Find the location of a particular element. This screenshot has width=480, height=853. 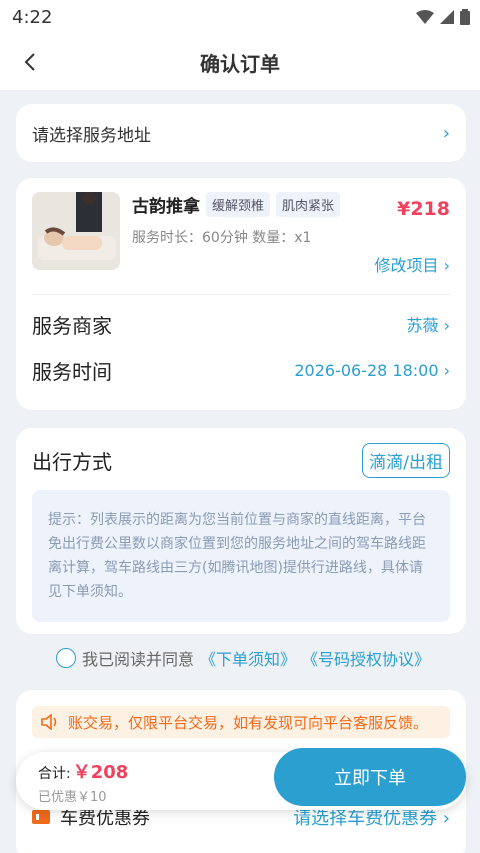

page-title: 确认订单 is located at coordinates (240, 63).